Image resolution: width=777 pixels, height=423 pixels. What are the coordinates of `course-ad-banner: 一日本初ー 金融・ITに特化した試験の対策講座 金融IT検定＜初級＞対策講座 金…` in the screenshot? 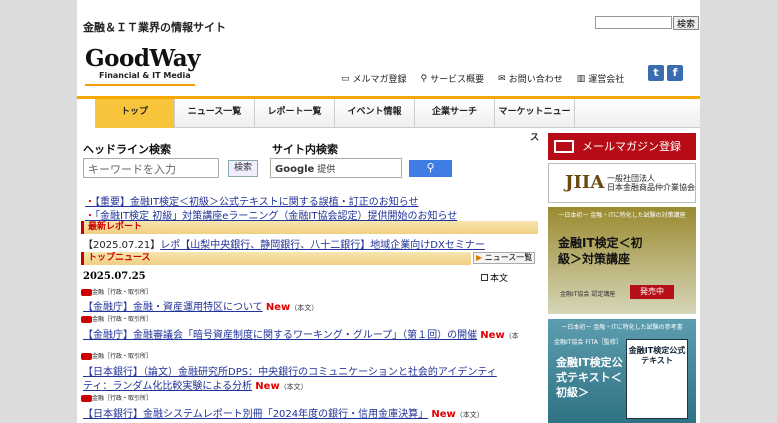 It's located at (622, 260).